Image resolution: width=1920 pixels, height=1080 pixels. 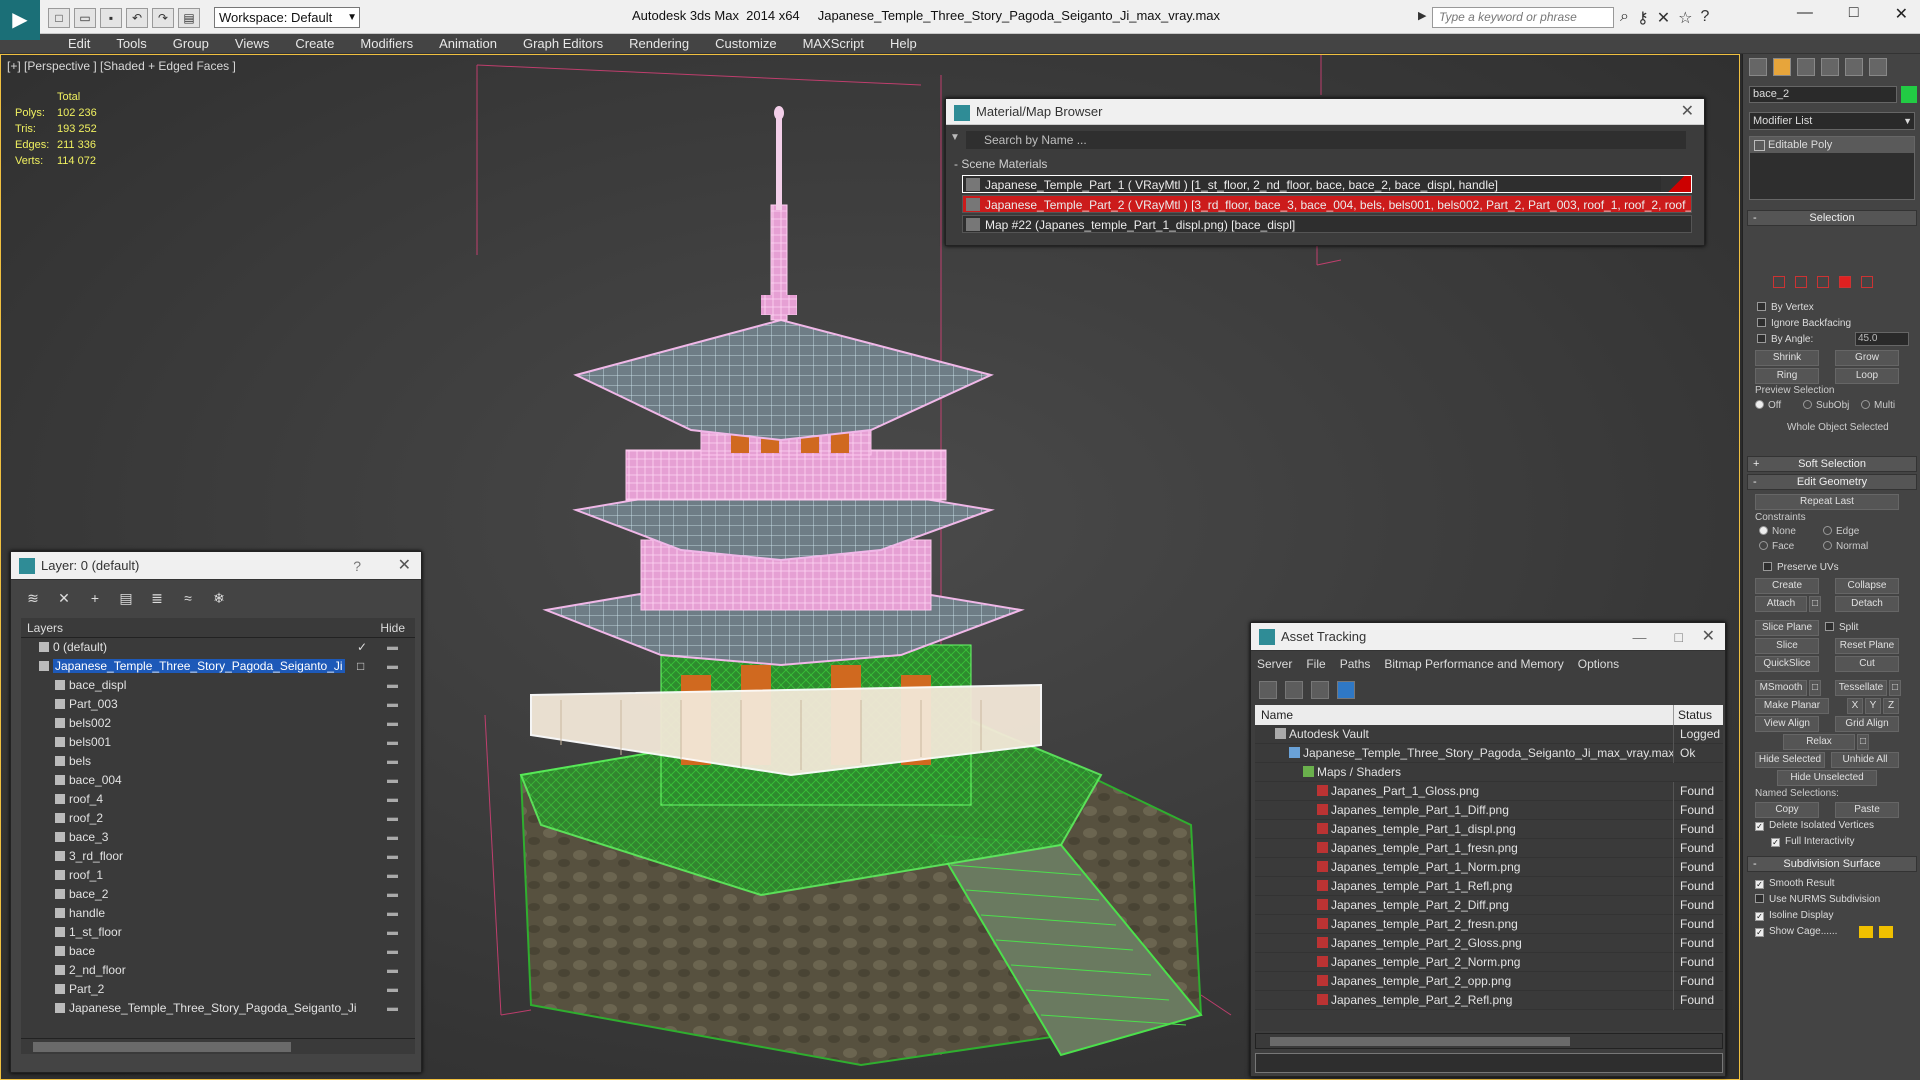 I want to click on subdivision-surface-rollout: - Subdivision Surface, so click(x=1832, y=864).